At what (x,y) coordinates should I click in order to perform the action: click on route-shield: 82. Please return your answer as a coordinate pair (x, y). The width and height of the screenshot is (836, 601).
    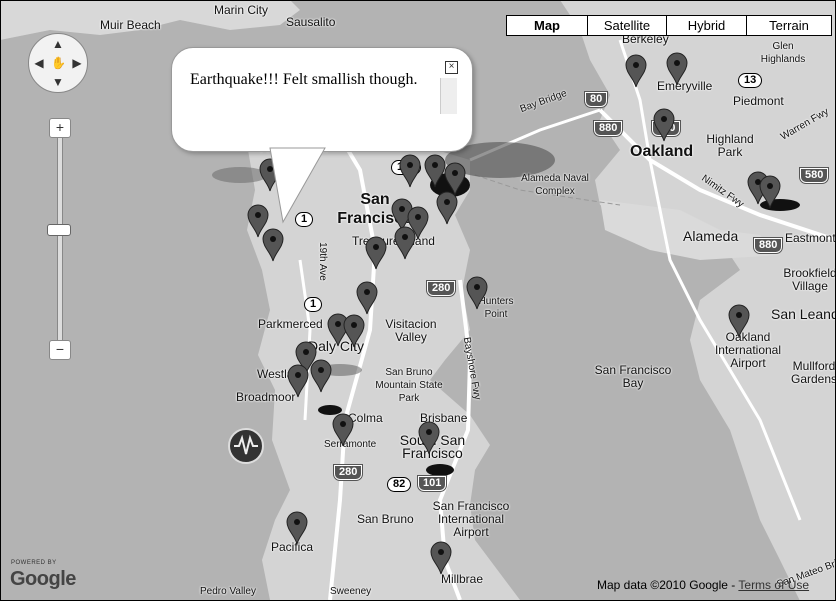
    Looking at the image, I should click on (399, 484).